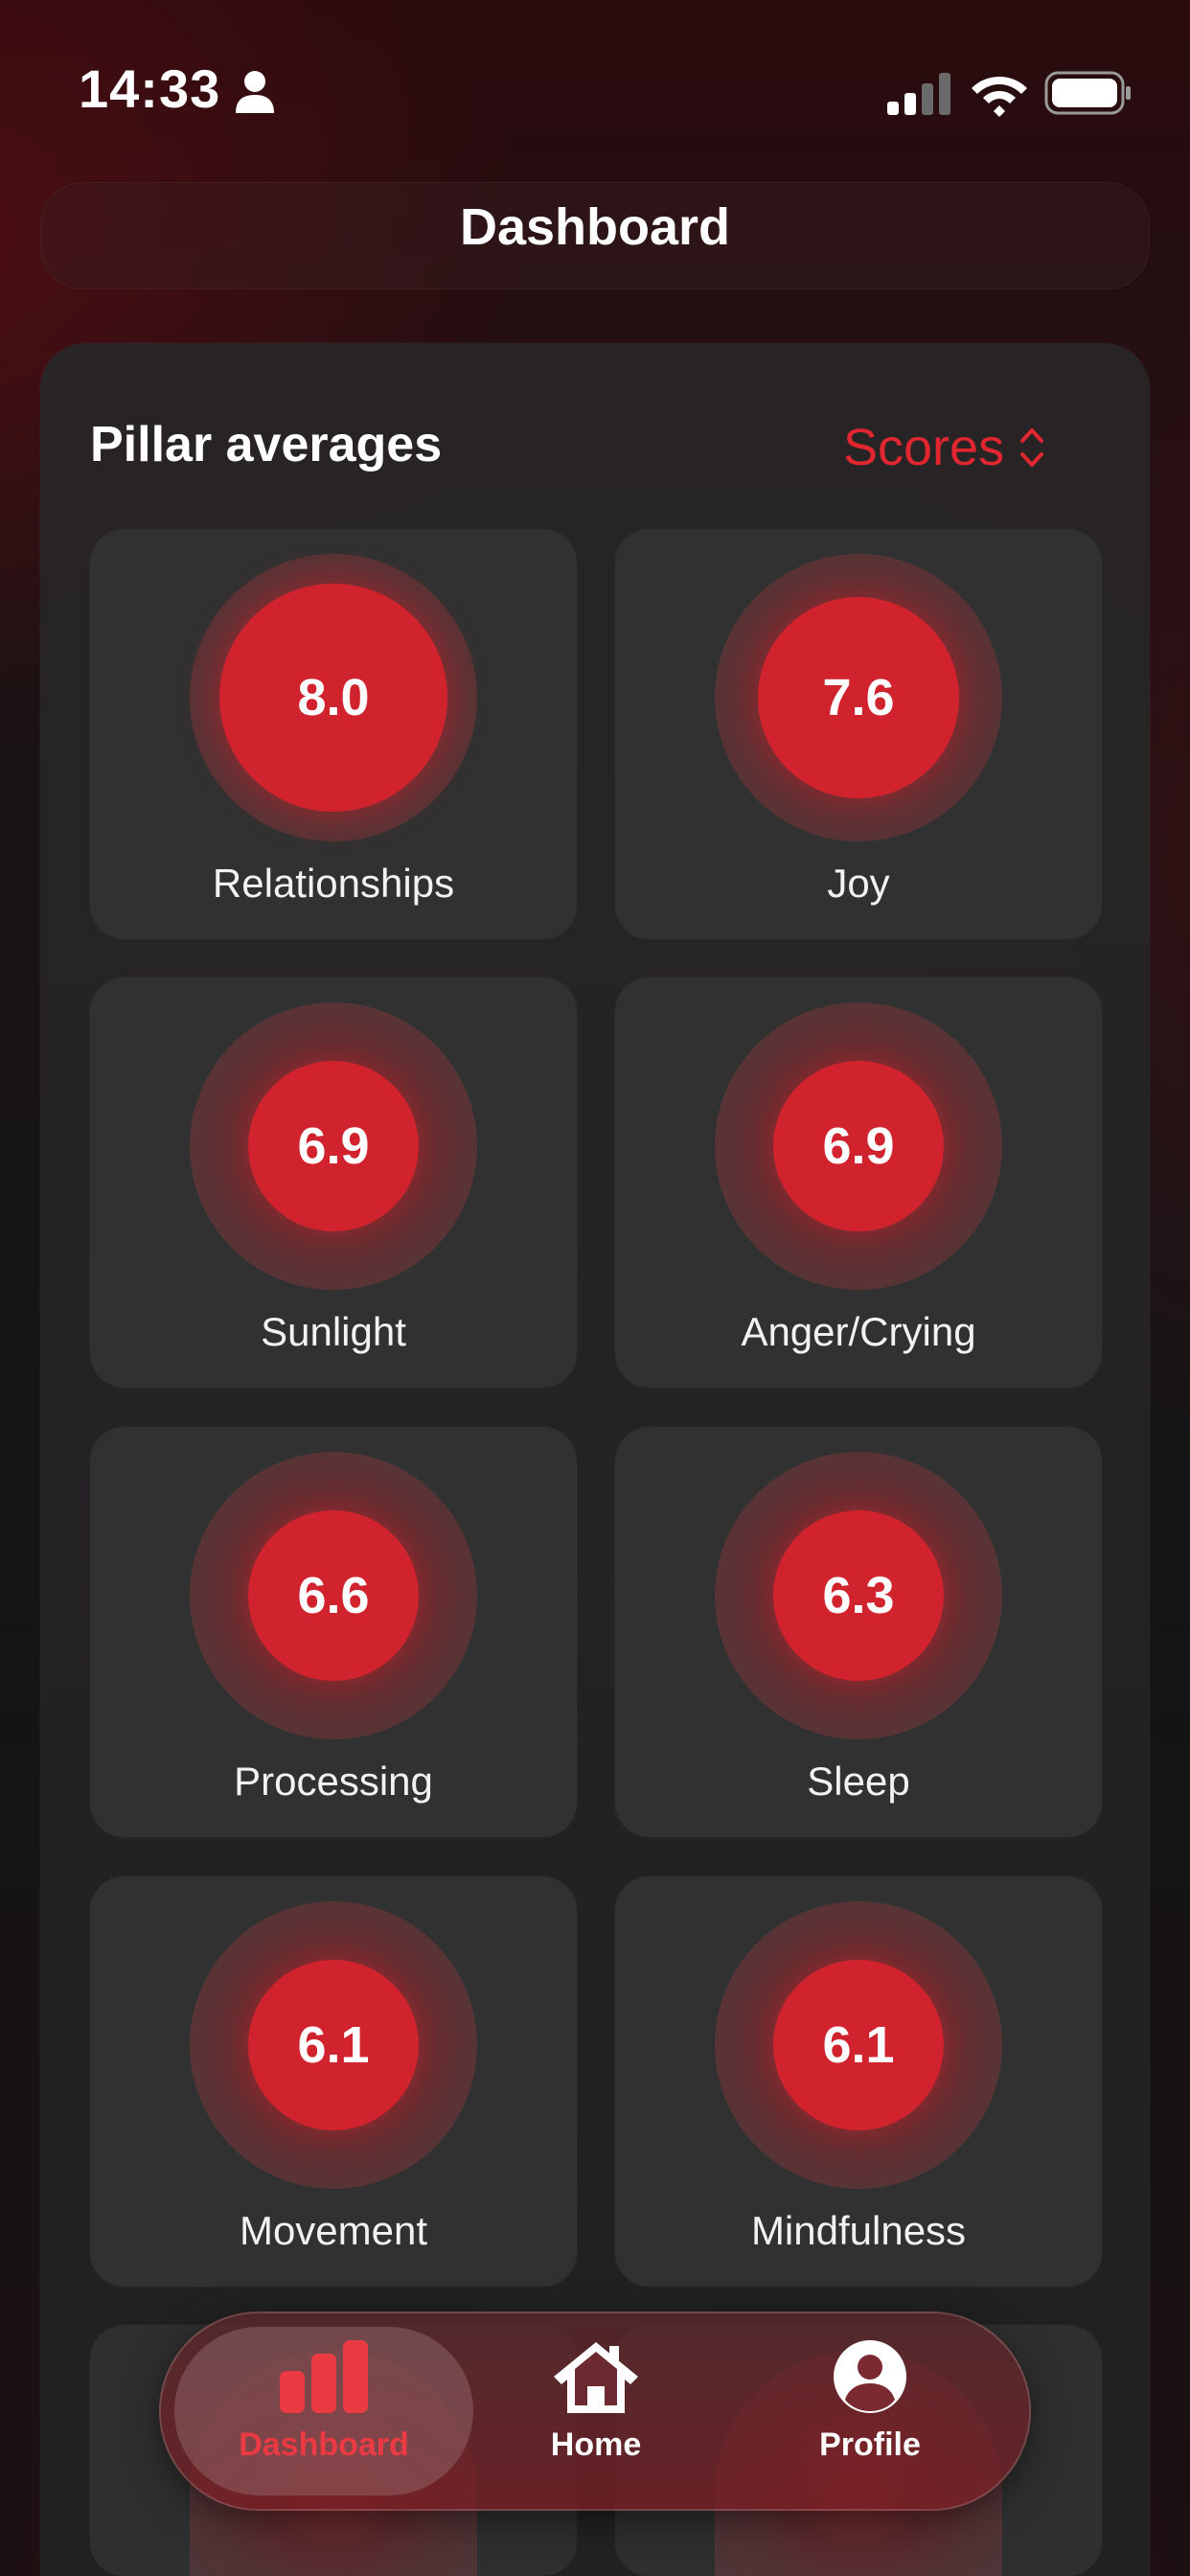 The width and height of the screenshot is (1190, 2576). I want to click on pillar-label: Relationships, so click(334, 883).